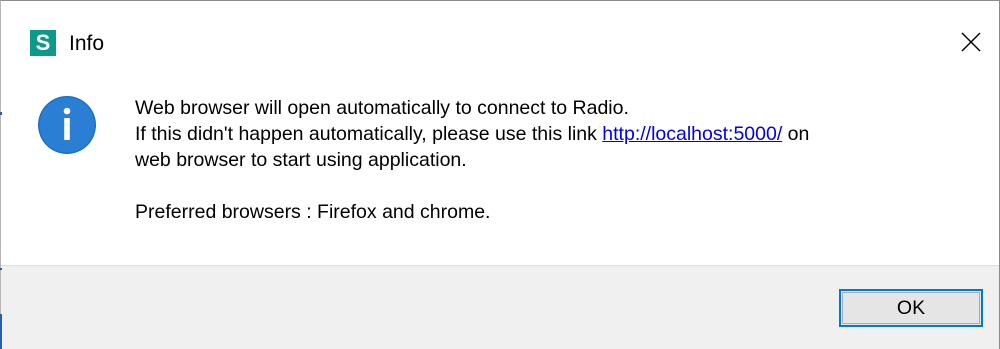 This screenshot has width=1000, height=349. I want to click on close-icon, so click(971, 42).